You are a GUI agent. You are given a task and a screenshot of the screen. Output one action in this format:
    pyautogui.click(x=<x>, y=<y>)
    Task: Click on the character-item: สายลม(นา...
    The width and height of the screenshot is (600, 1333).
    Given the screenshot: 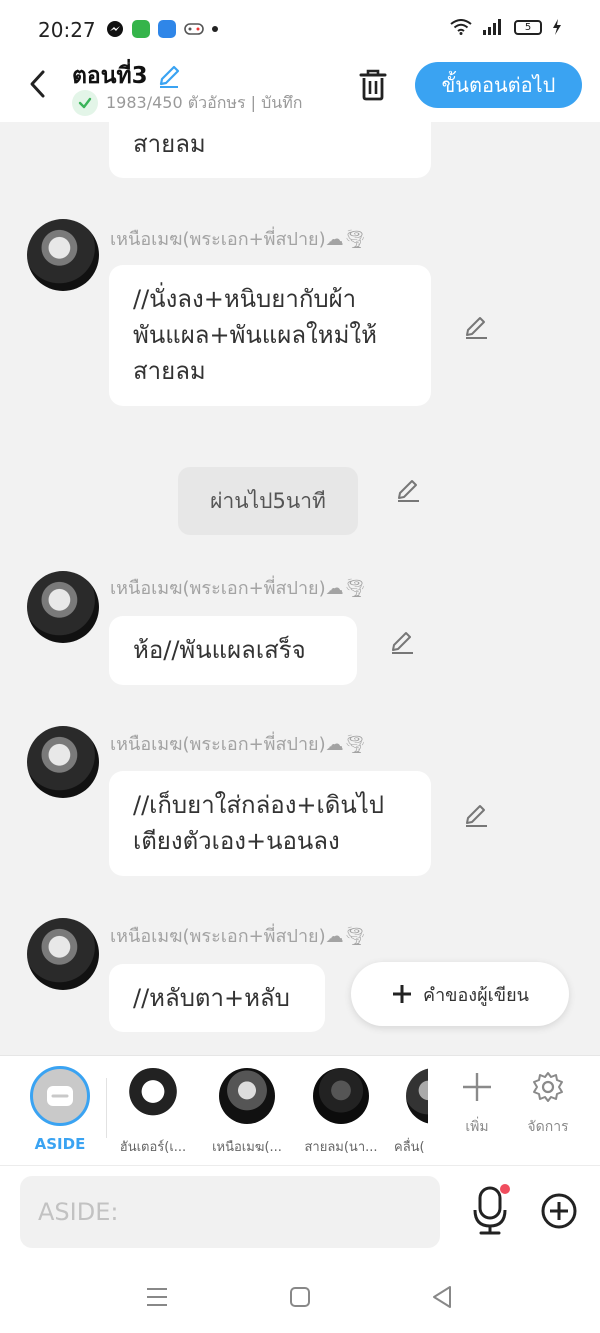 What is the action you would take?
    pyautogui.click(x=341, y=1112)
    